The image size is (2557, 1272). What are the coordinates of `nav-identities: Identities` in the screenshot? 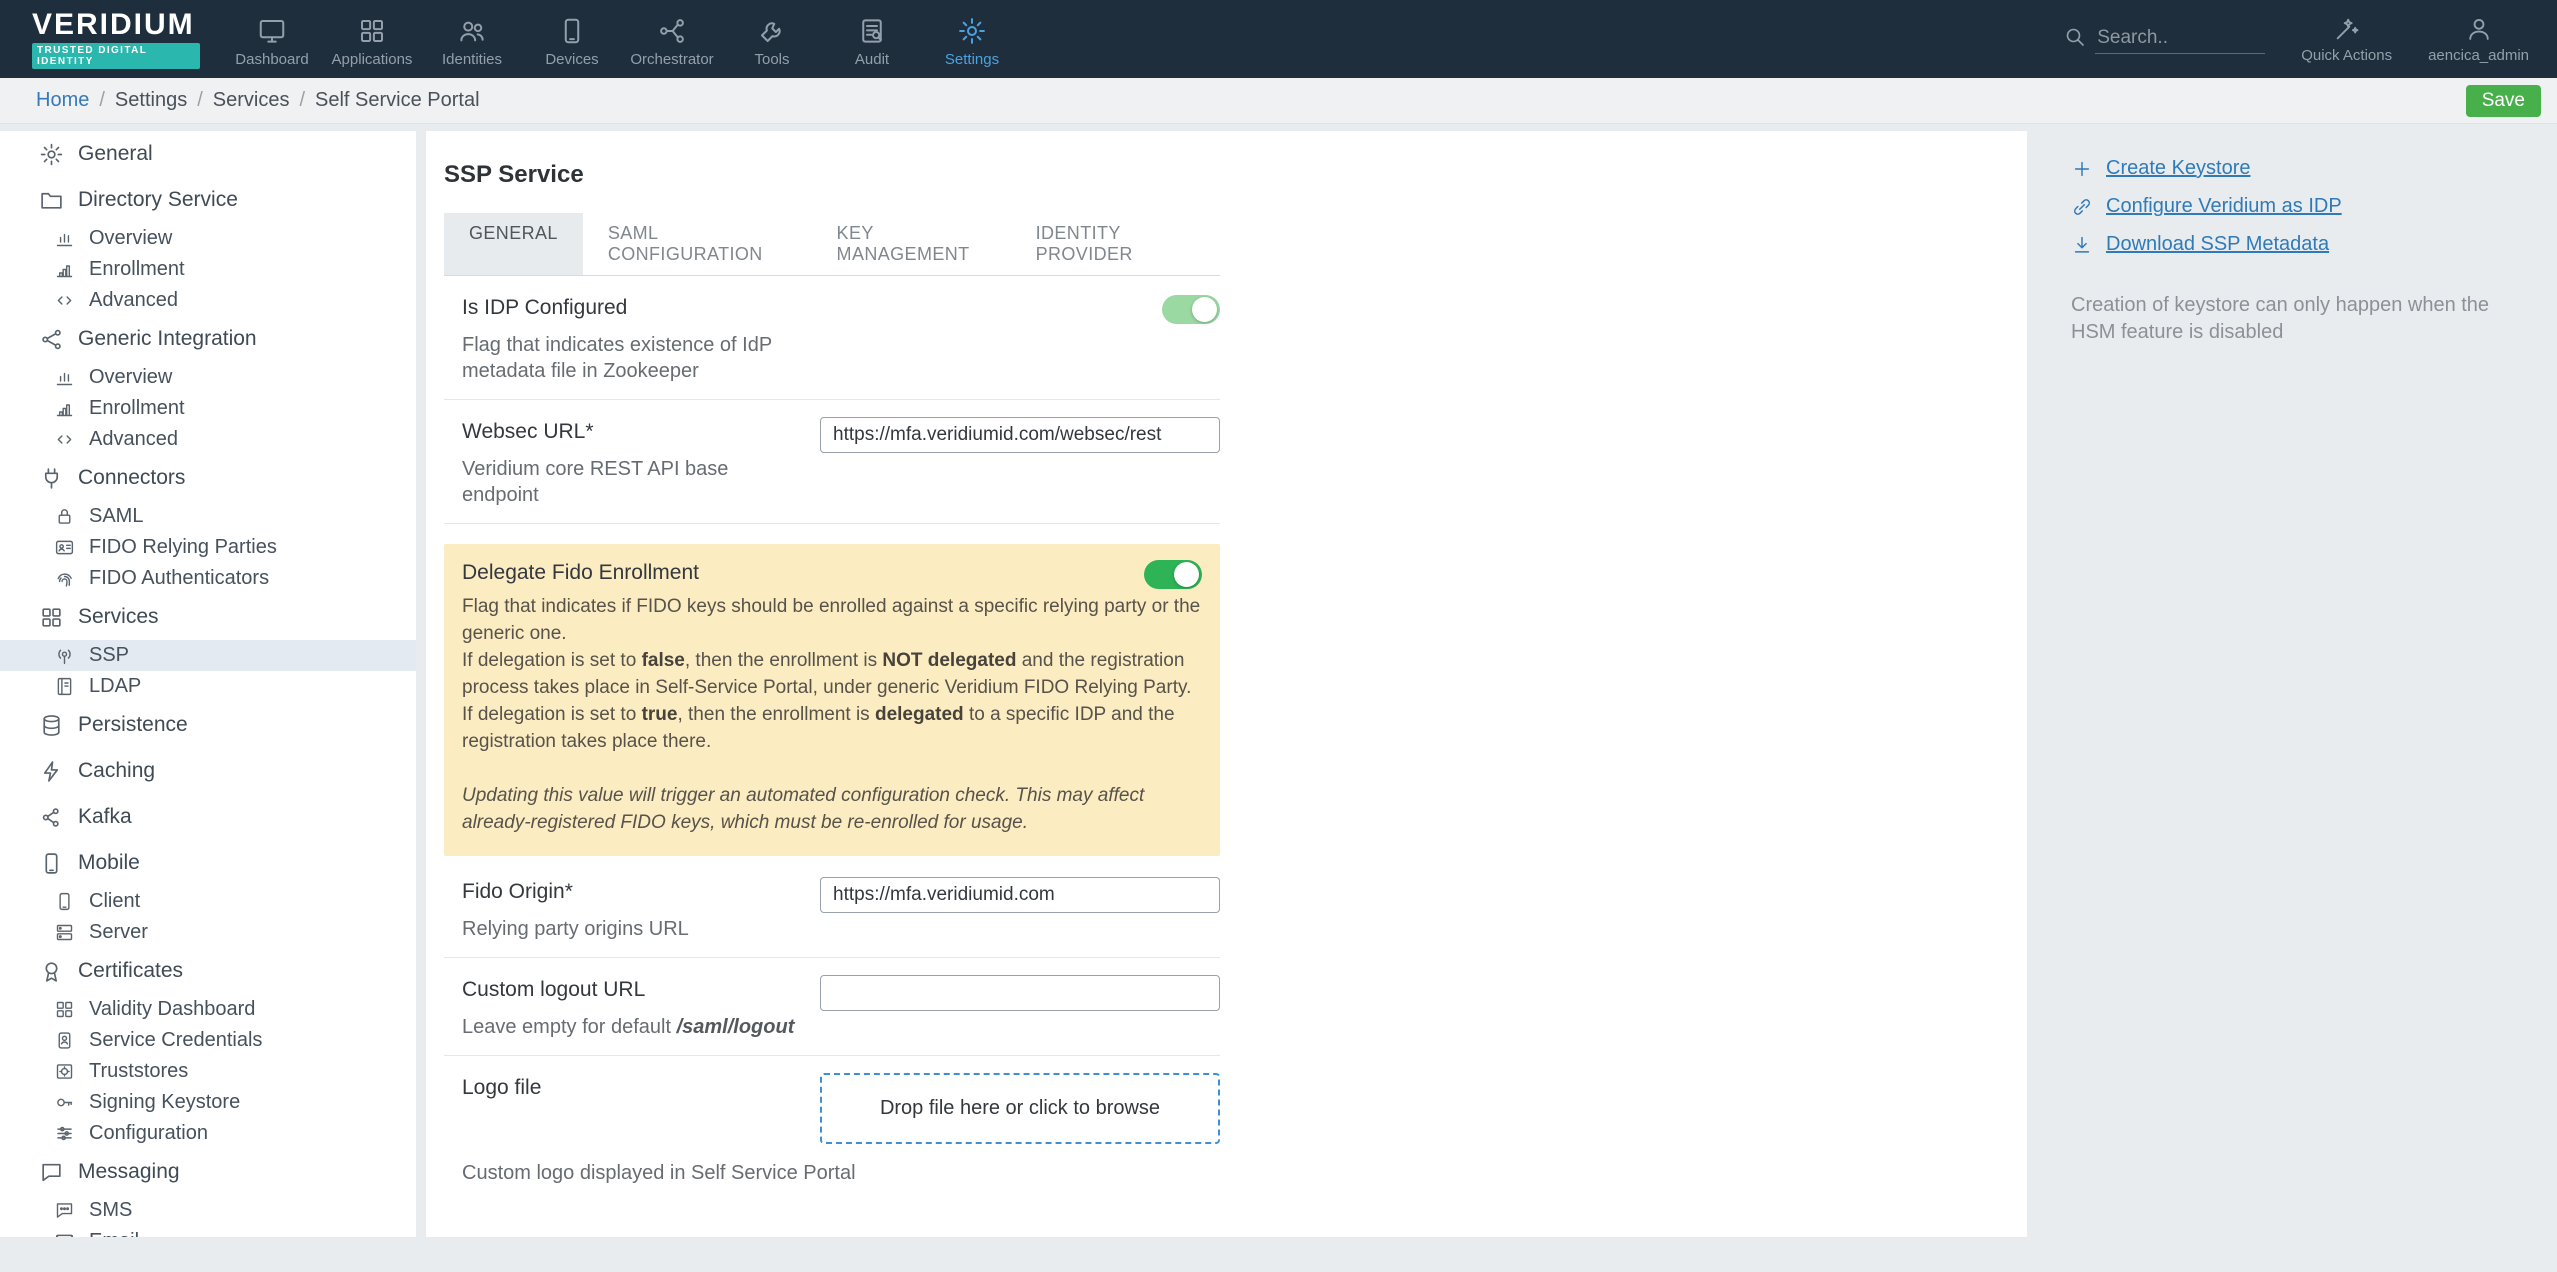 It's located at (472, 39).